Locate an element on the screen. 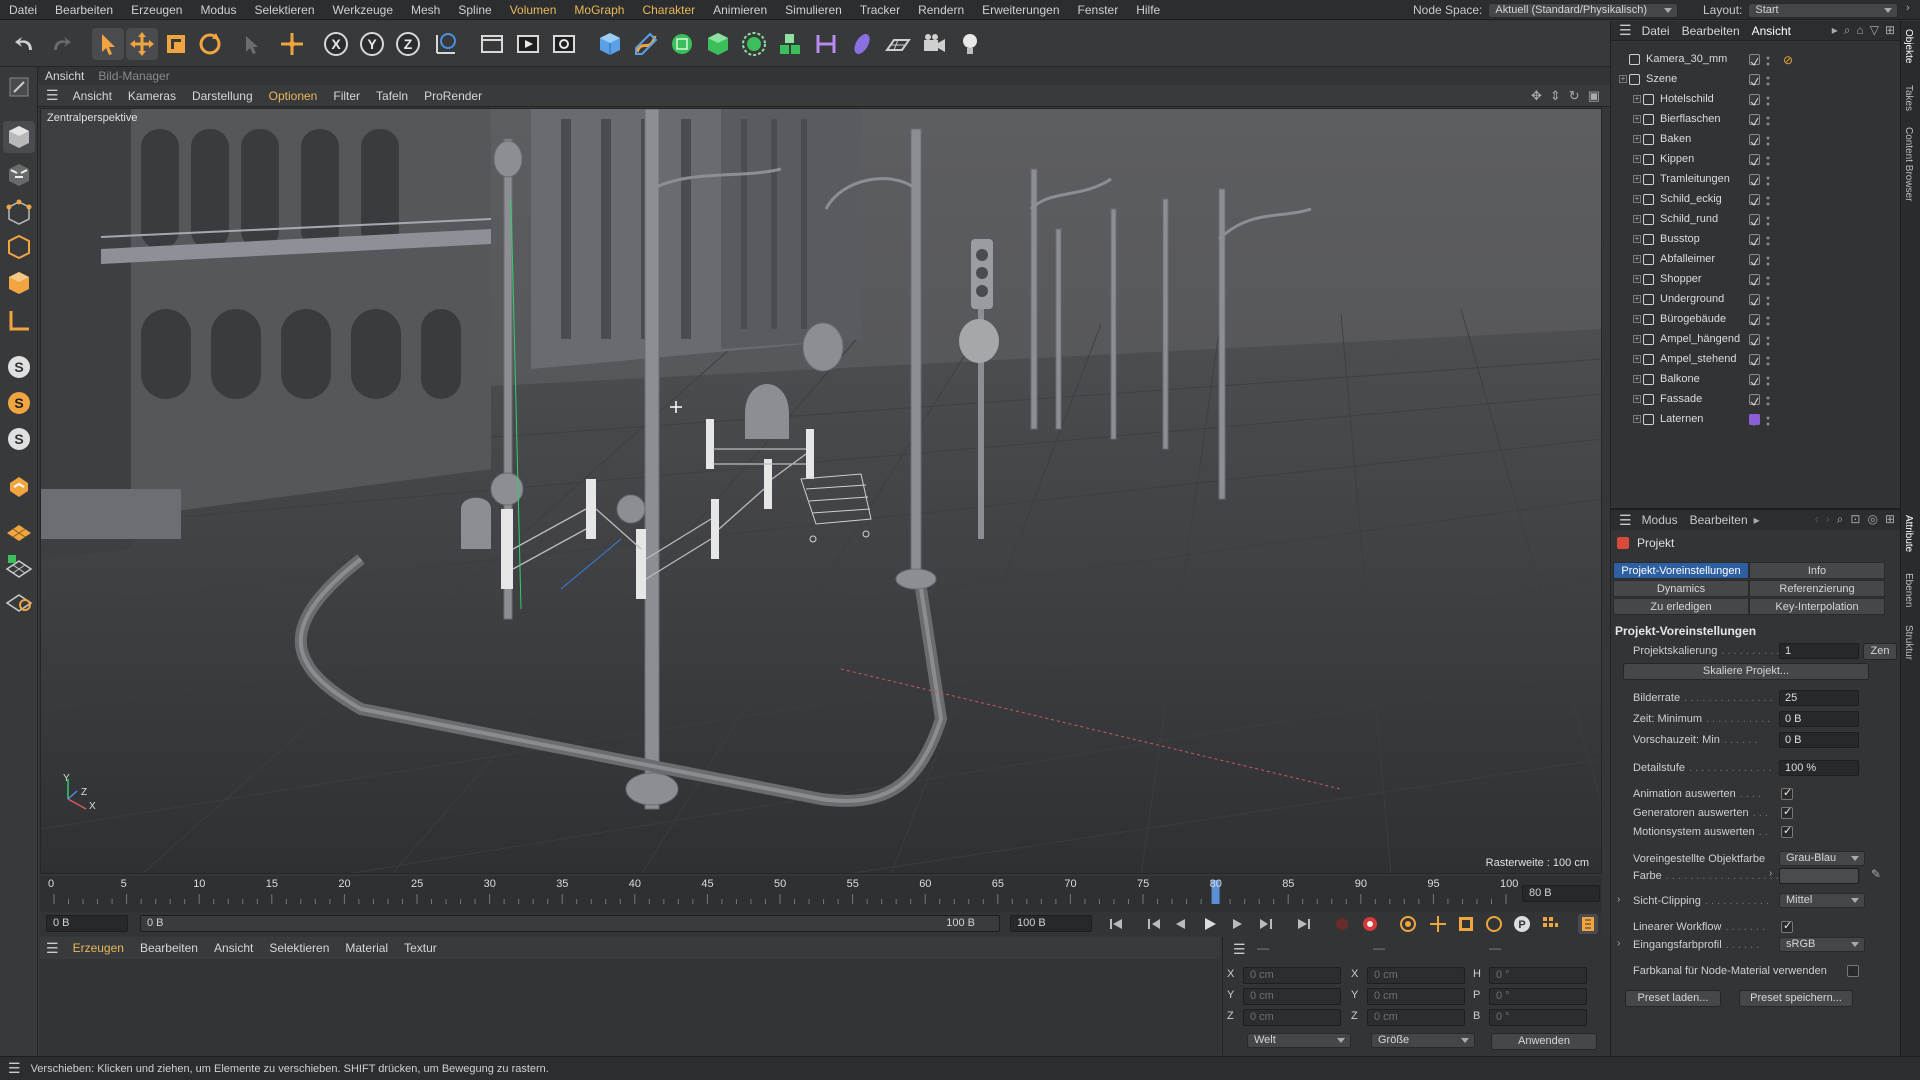 The height and width of the screenshot is (1080, 1920). key-scale-icon is located at coordinates (1466, 924).